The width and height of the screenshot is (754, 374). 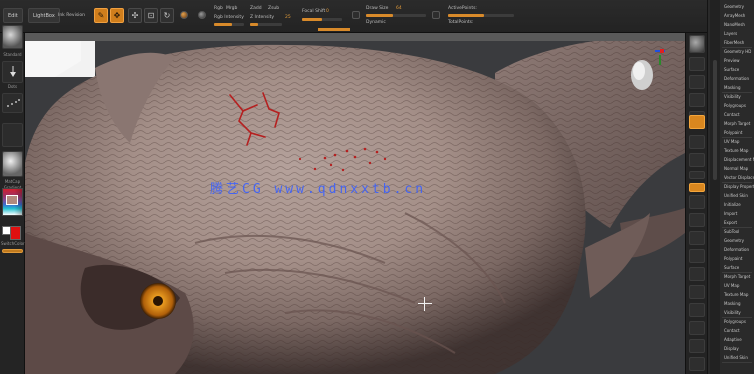 I want to click on rotate-mode-icon: ↻, so click(x=167, y=15).